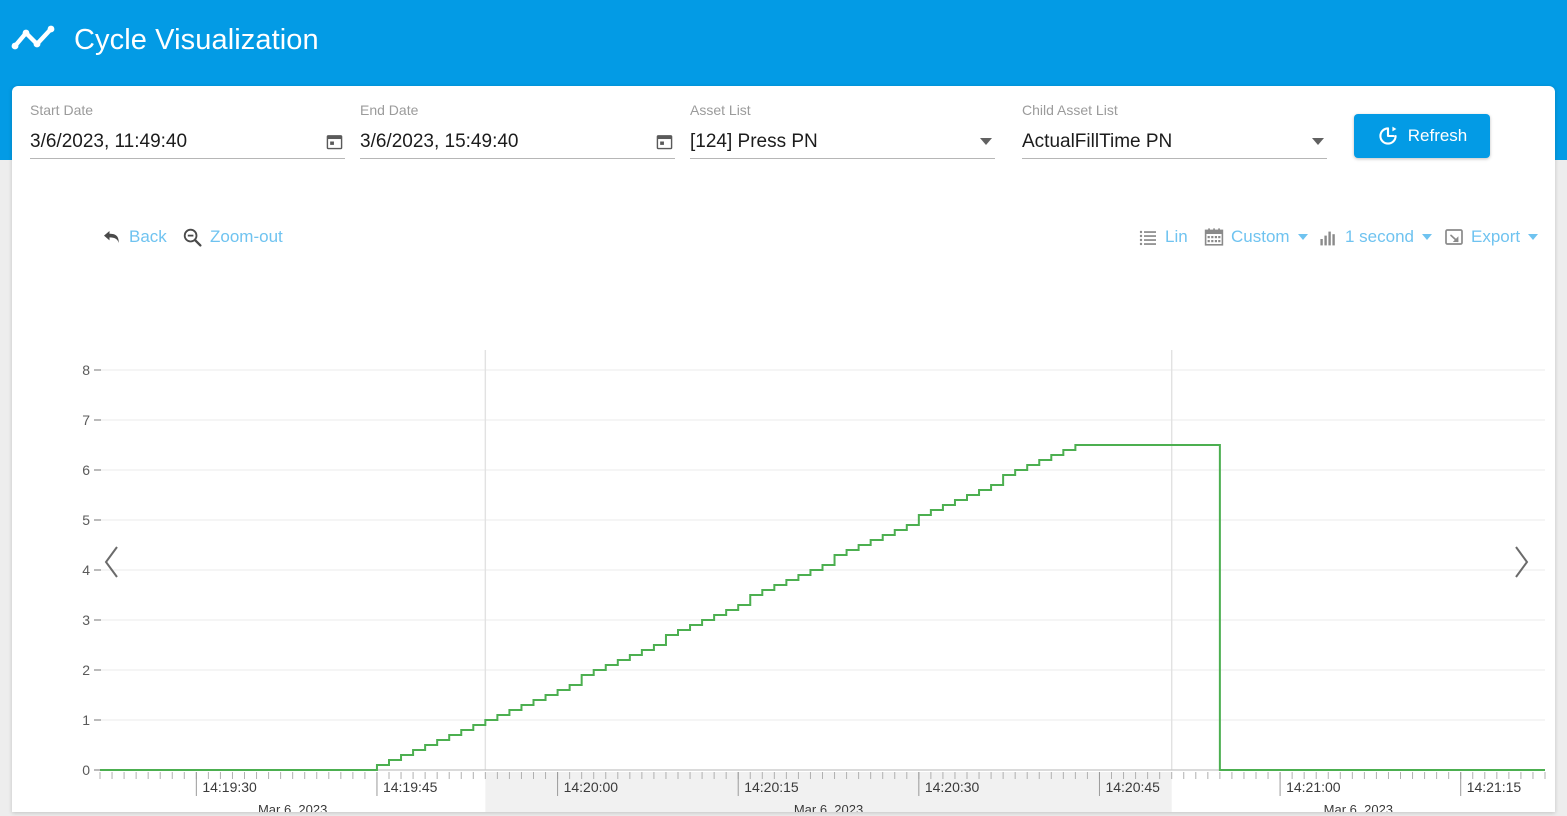 This screenshot has height=816, width=1567. What do you see at coordinates (1176, 236) in the screenshot?
I see `scale-button-label: Lin` at bounding box center [1176, 236].